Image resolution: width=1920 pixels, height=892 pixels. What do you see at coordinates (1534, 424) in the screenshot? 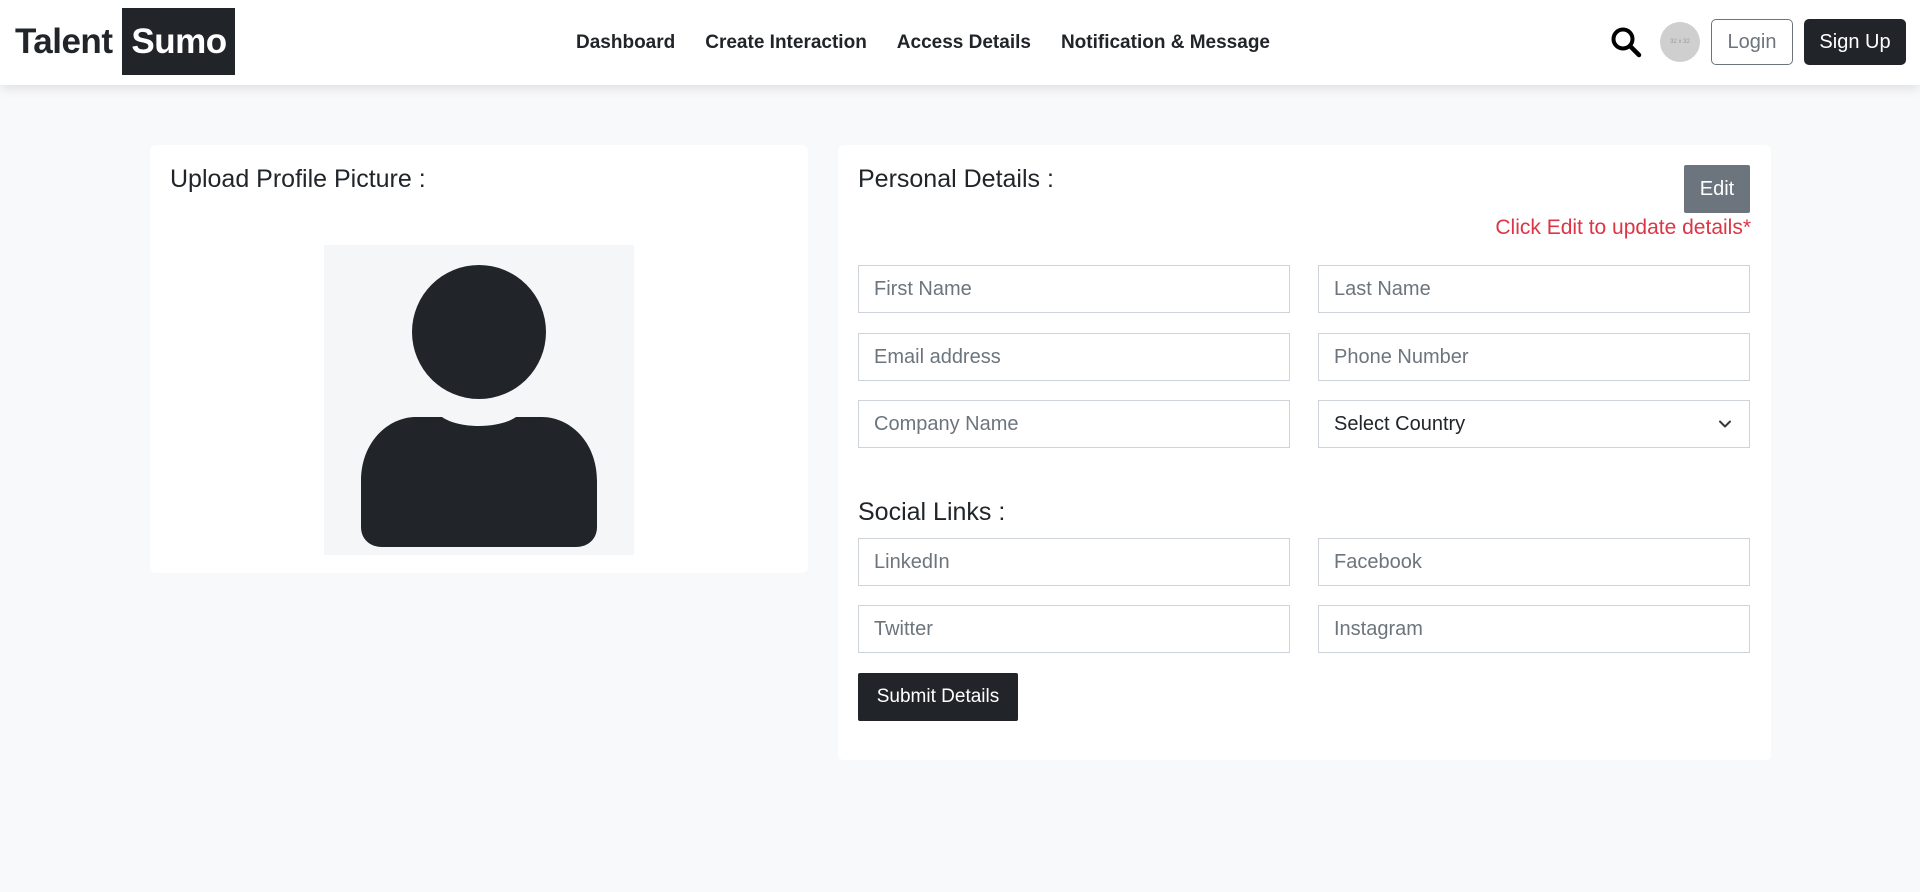
I see `country-select: Select Country` at bounding box center [1534, 424].